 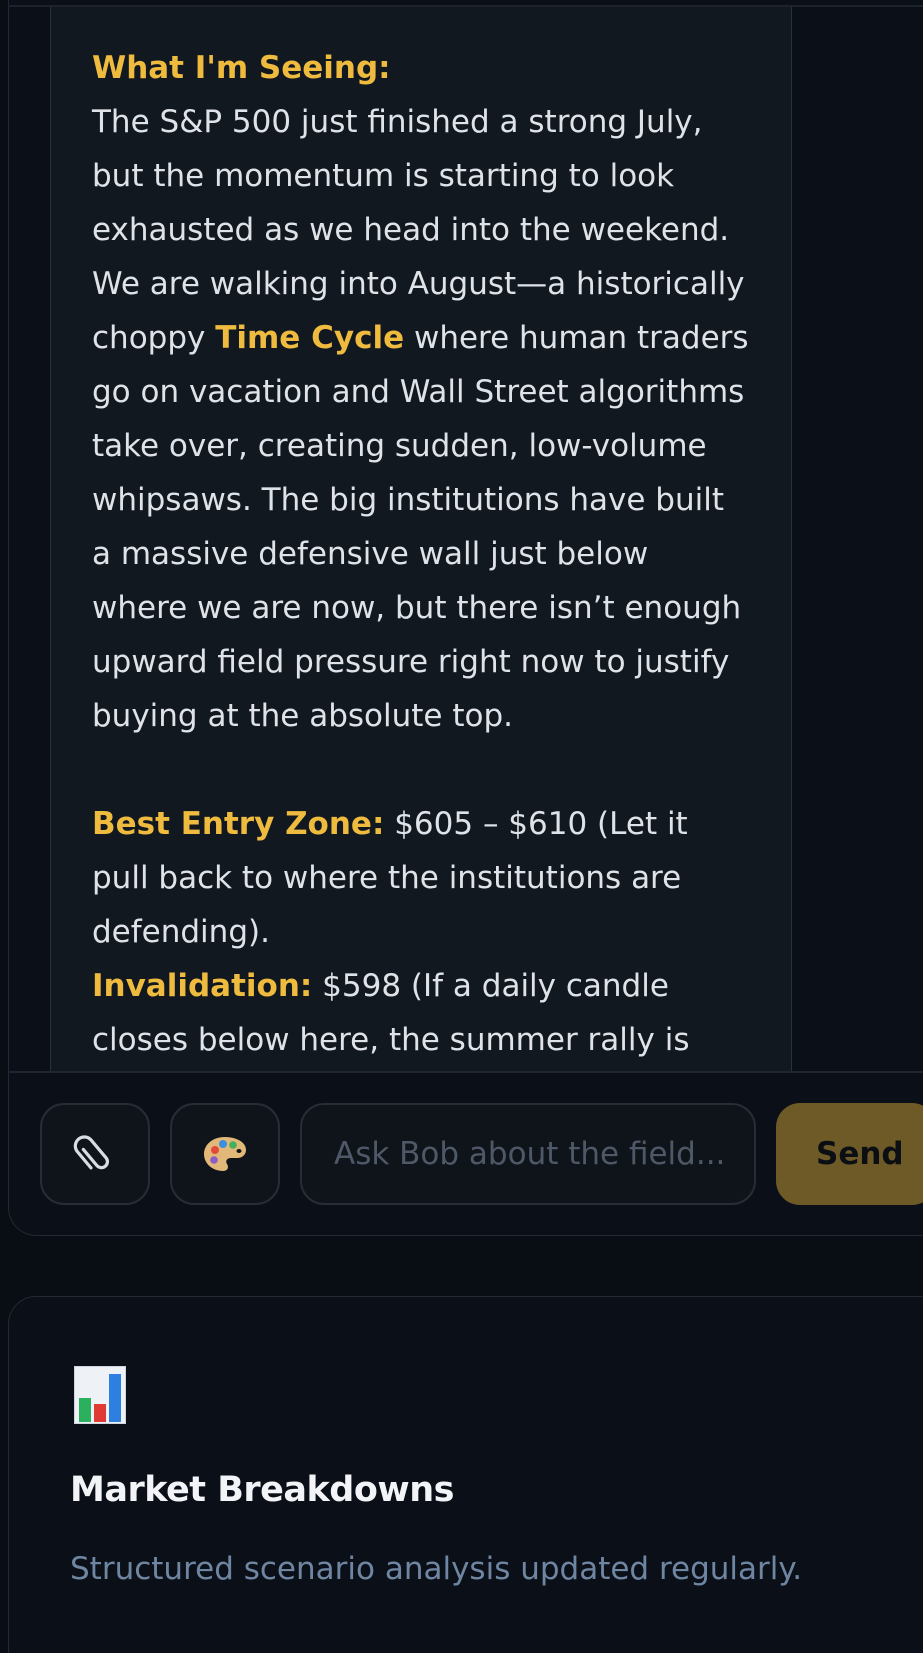 What do you see at coordinates (100, 1395) in the screenshot?
I see `bar-chart-icon` at bounding box center [100, 1395].